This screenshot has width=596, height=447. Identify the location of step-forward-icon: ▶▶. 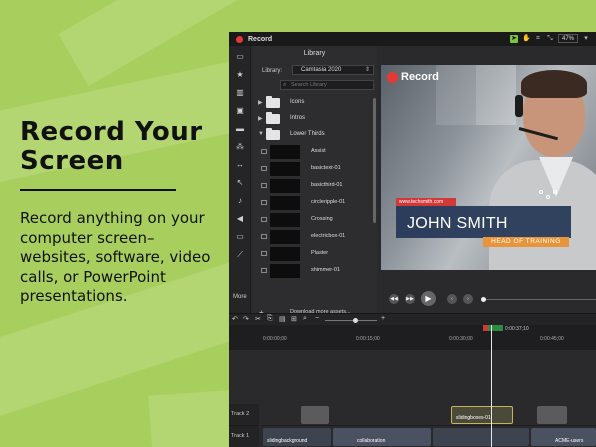
(410, 299).